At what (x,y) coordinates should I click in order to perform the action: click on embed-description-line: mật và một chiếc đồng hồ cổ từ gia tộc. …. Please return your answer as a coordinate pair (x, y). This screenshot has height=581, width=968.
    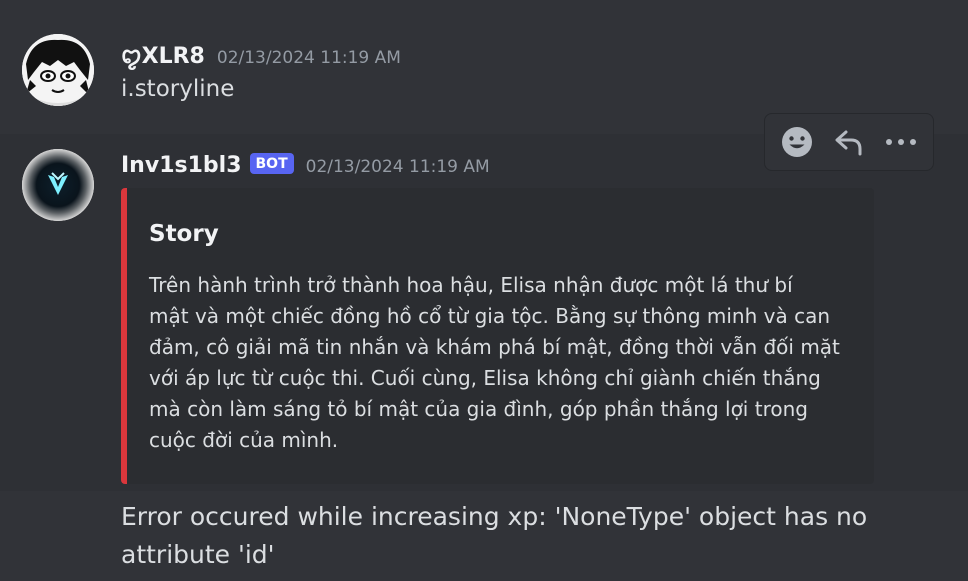
    Looking at the image, I should click on (490, 316).